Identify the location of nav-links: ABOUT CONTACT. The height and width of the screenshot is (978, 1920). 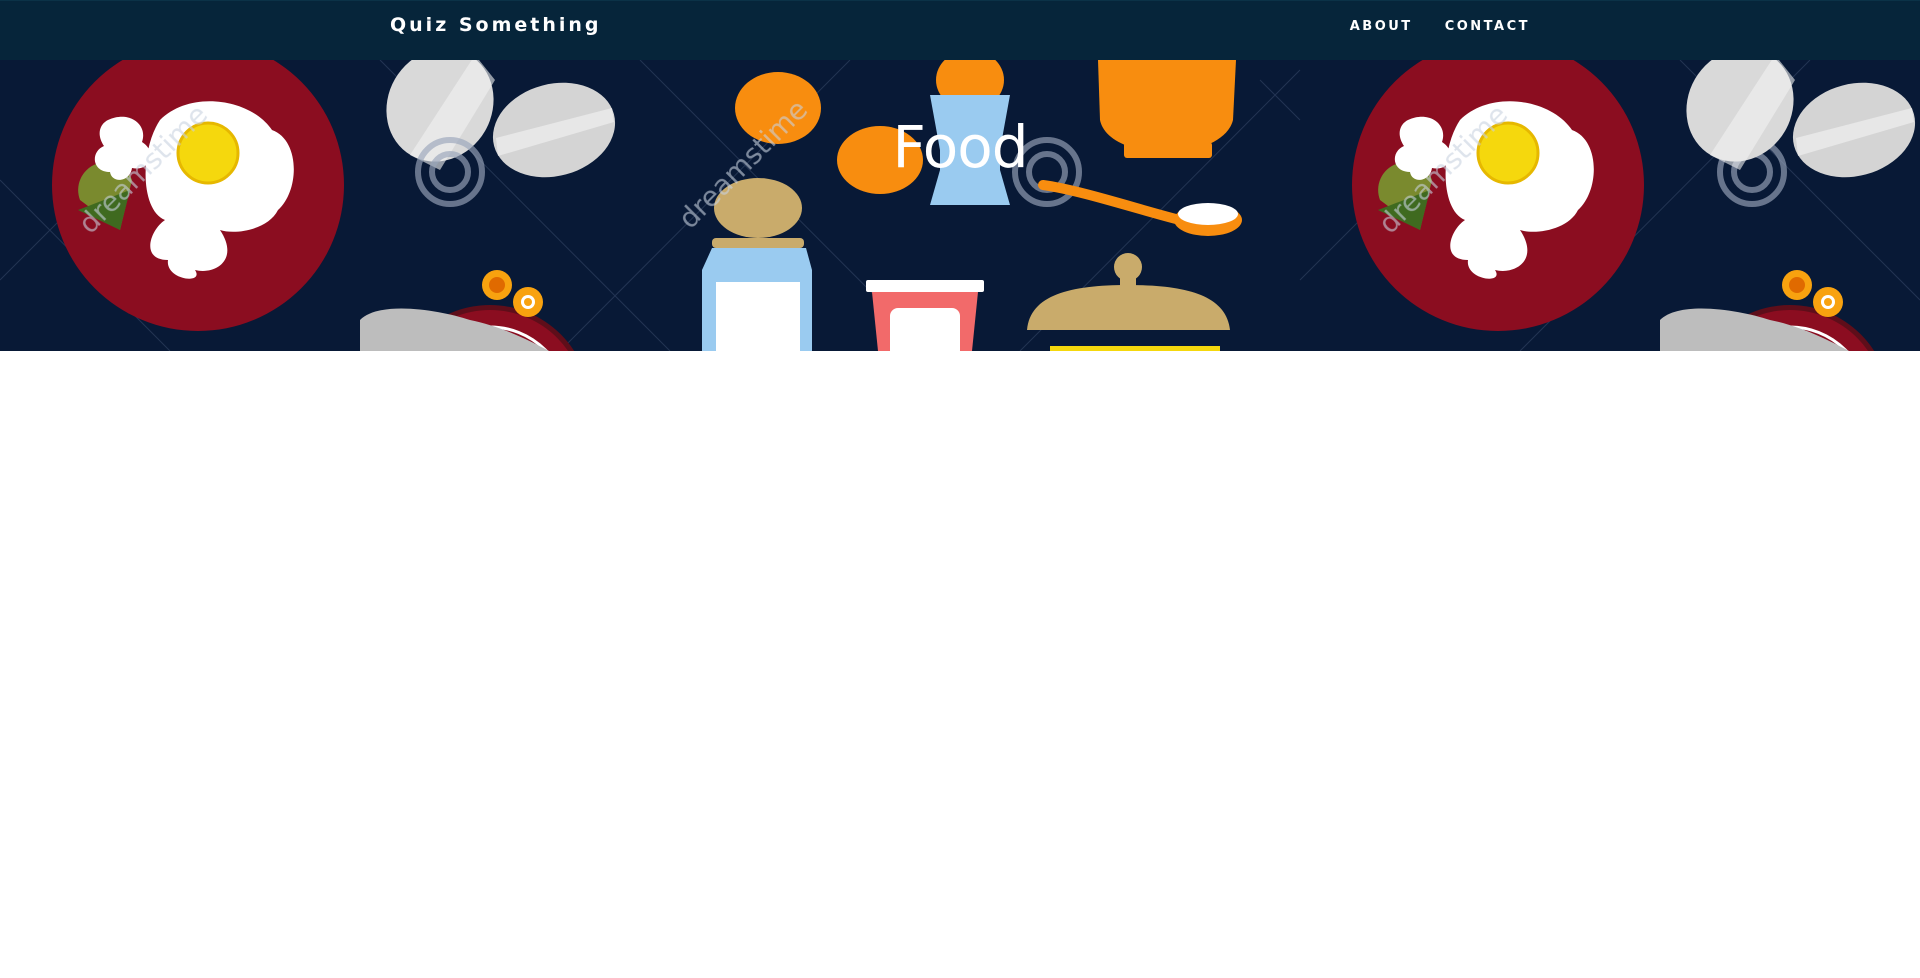
(1440, 26).